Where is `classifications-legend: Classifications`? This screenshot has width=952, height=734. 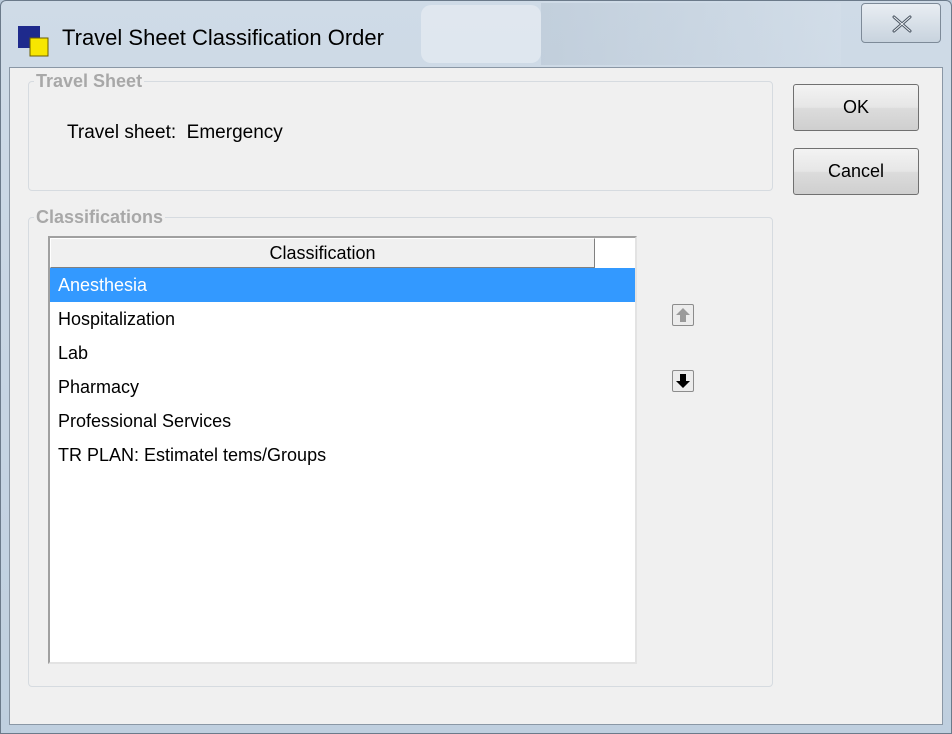
classifications-legend: Classifications is located at coordinates (100, 217).